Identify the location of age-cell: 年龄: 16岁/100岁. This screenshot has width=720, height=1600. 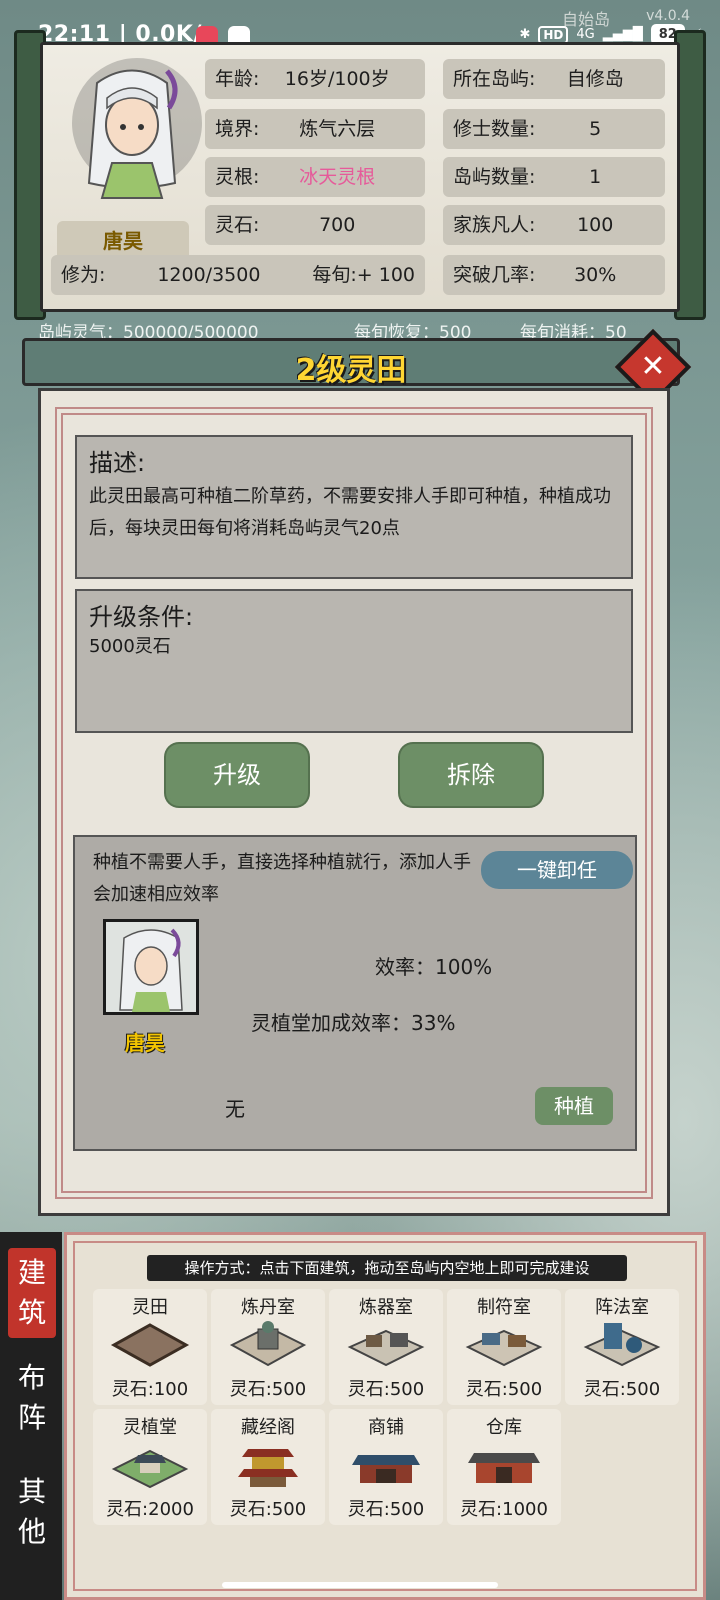
(315, 79).